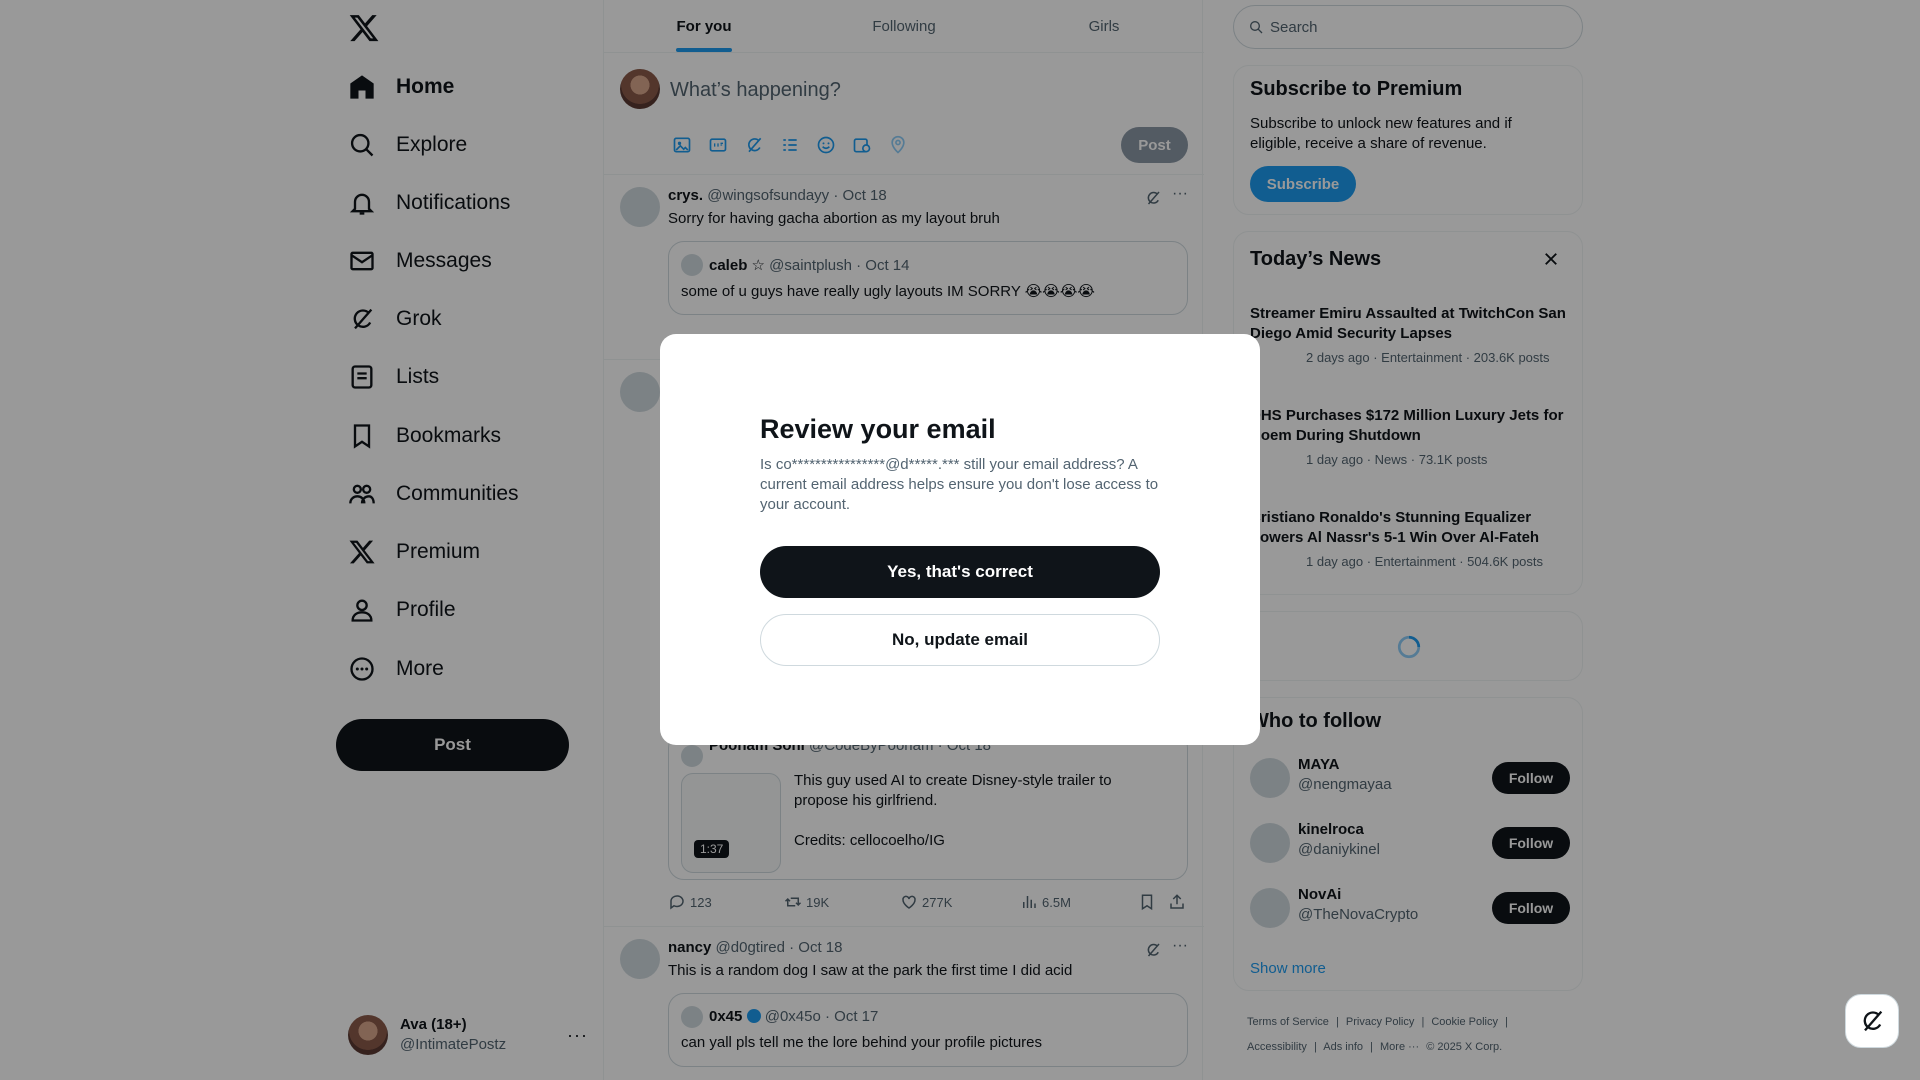  I want to click on confirm-email-button: Yes, that's correct, so click(960, 572).